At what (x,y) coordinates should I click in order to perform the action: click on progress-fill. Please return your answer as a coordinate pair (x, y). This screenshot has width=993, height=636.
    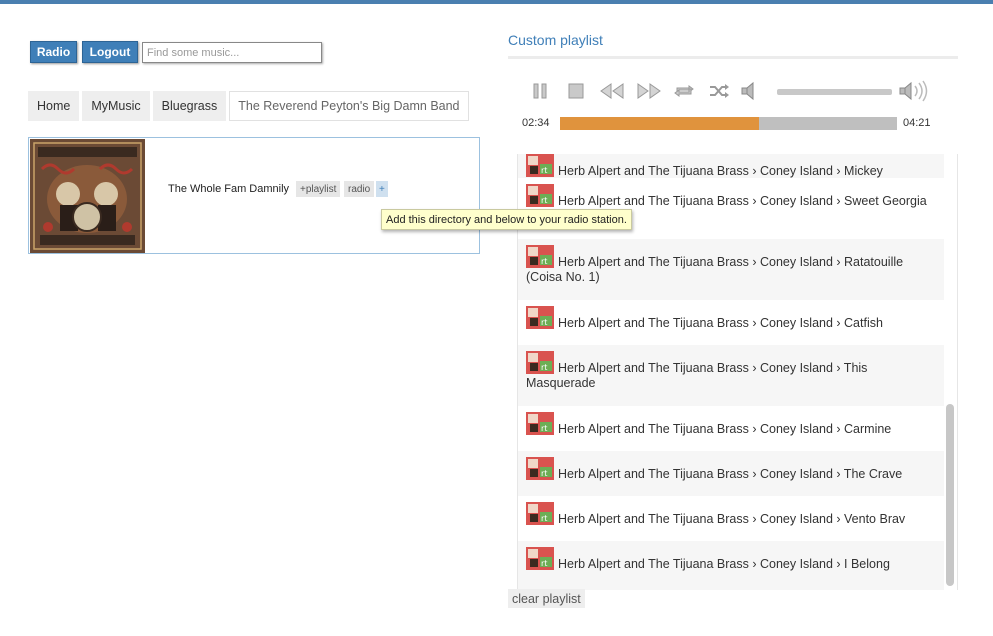
    Looking at the image, I should click on (659, 123).